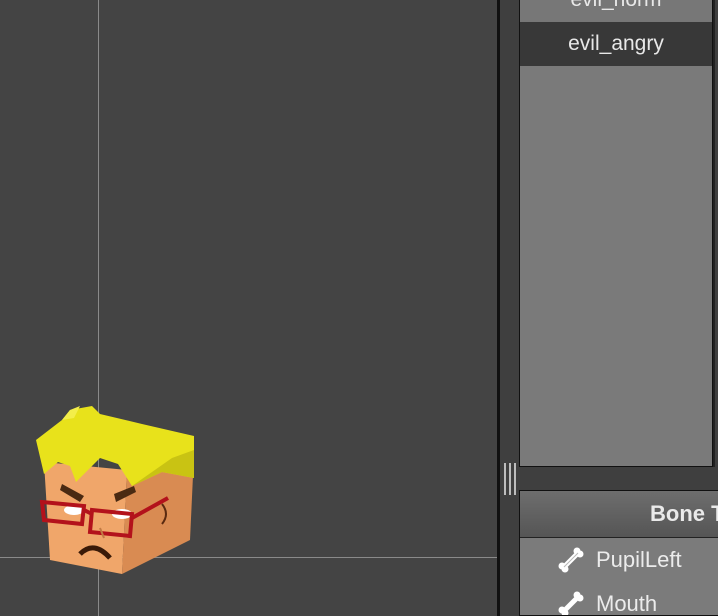  I want to click on list-item-selected: evil_angry, so click(616, 44).